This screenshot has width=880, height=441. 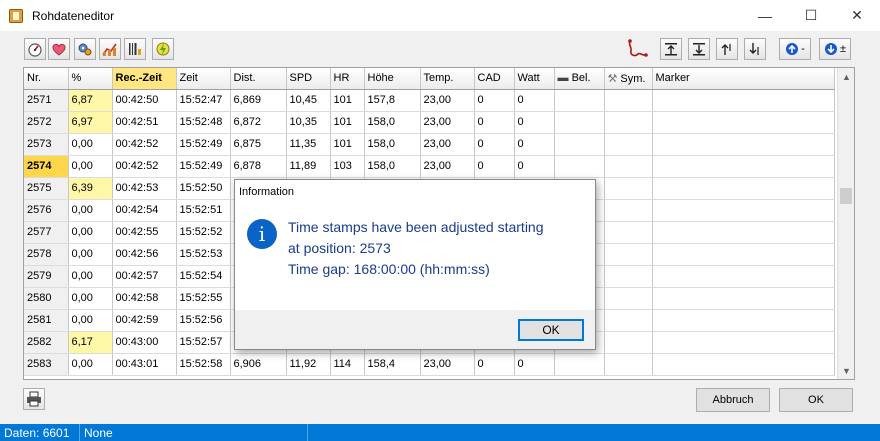 What do you see at coordinates (846, 196) in the screenshot?
I see `scrollbar-thumb` at bounding box center [846, 196].